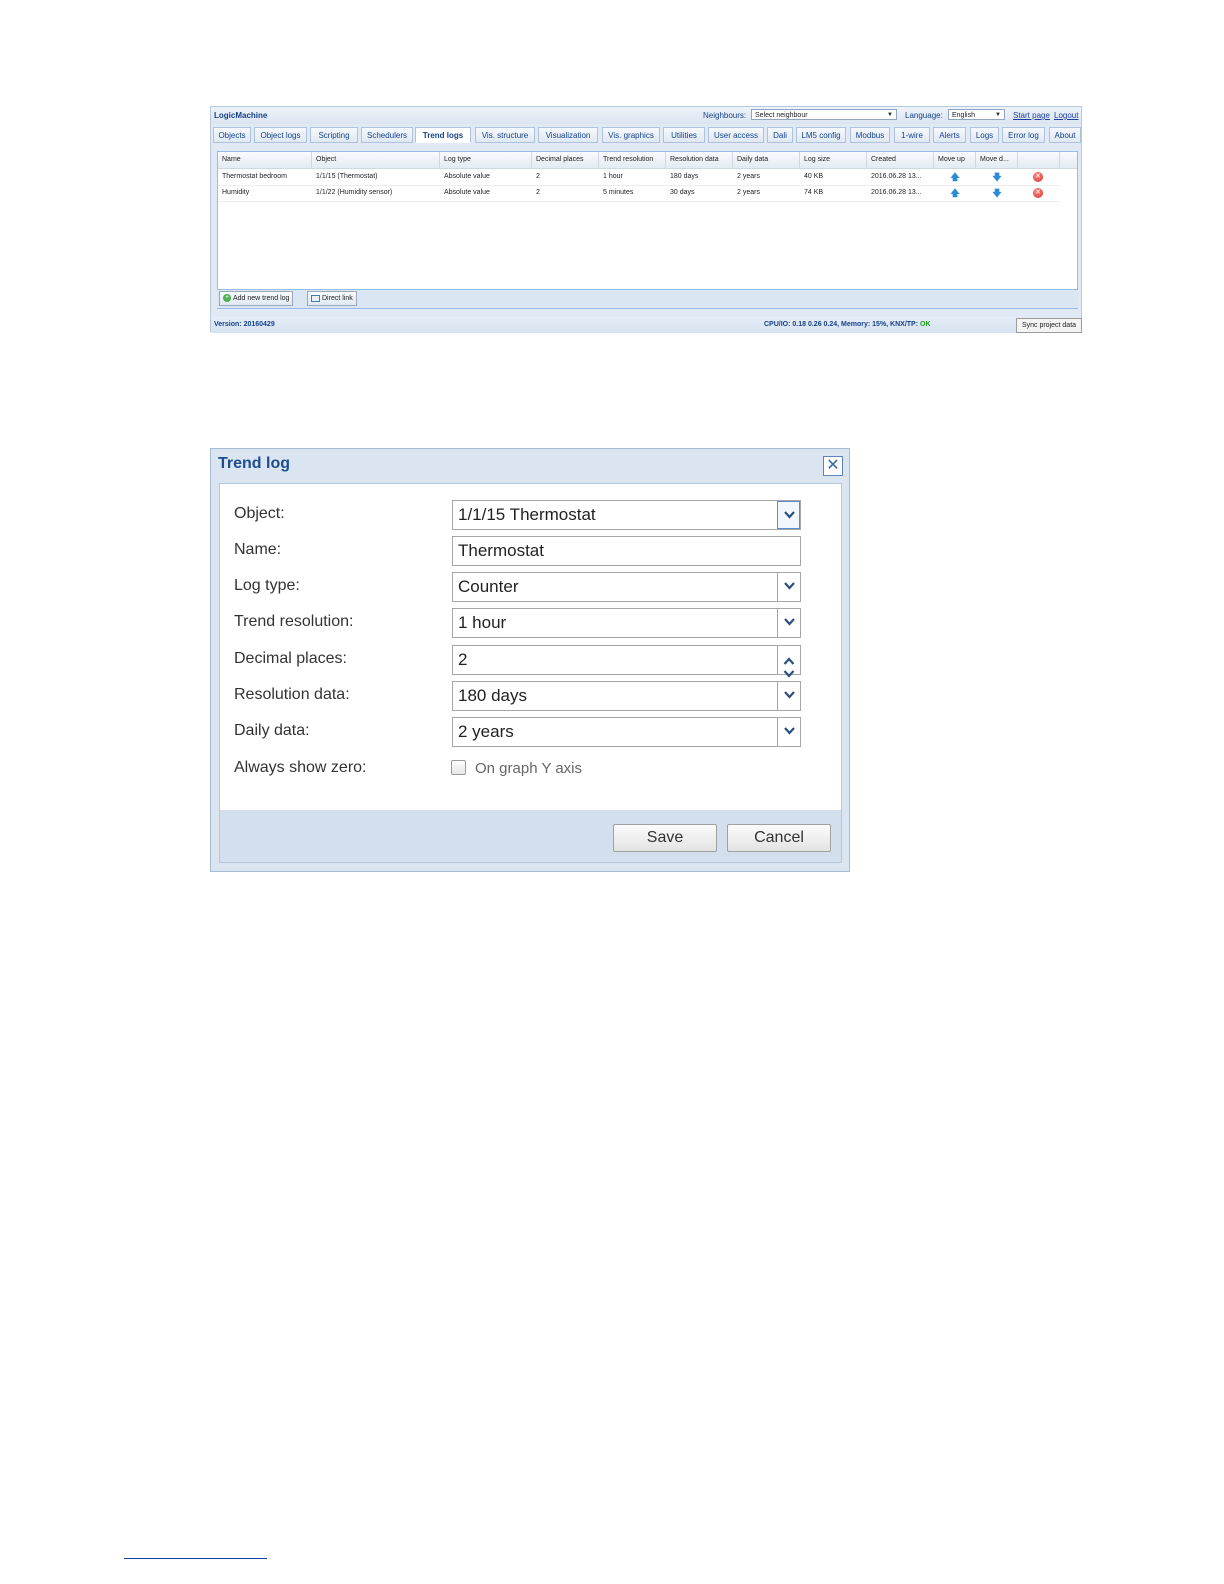 The height and width of the screenshot is (1584, 1224). Describe the element at coordinates (618, 192) in the screenshot. I see `cell-trend-resolution: 5 minutes` at that location.